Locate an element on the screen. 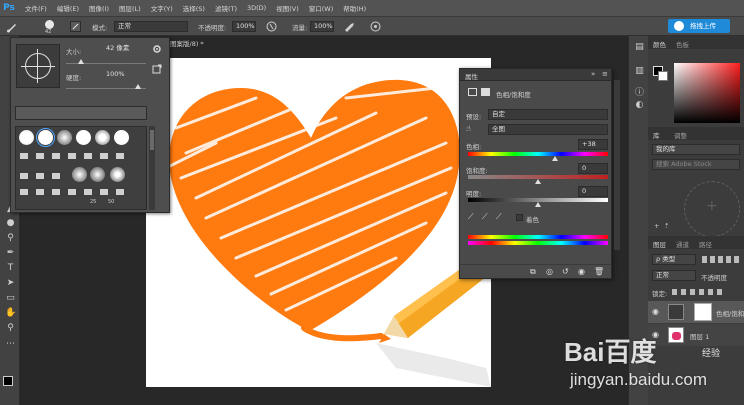 The image size is (744, 405). layer-row-adjustment: ◉ 色相/饱和度 is located at coordinates (696, 312).